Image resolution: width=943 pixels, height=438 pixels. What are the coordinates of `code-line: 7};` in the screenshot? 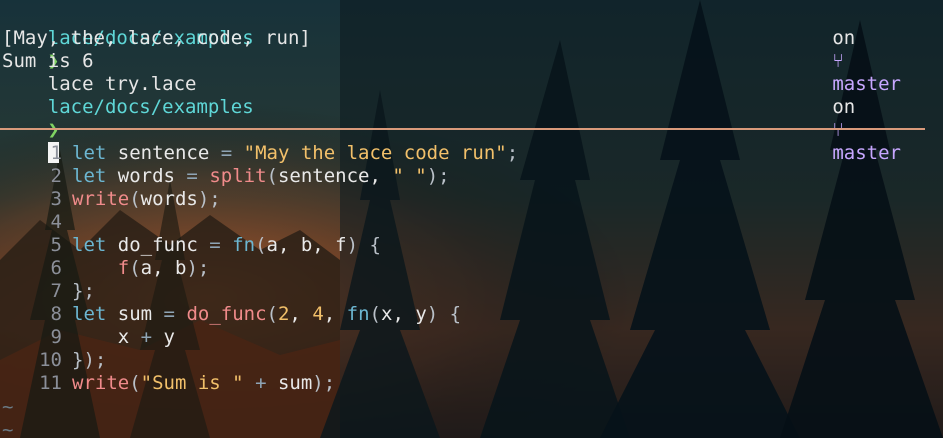 It's located at (47, 291).